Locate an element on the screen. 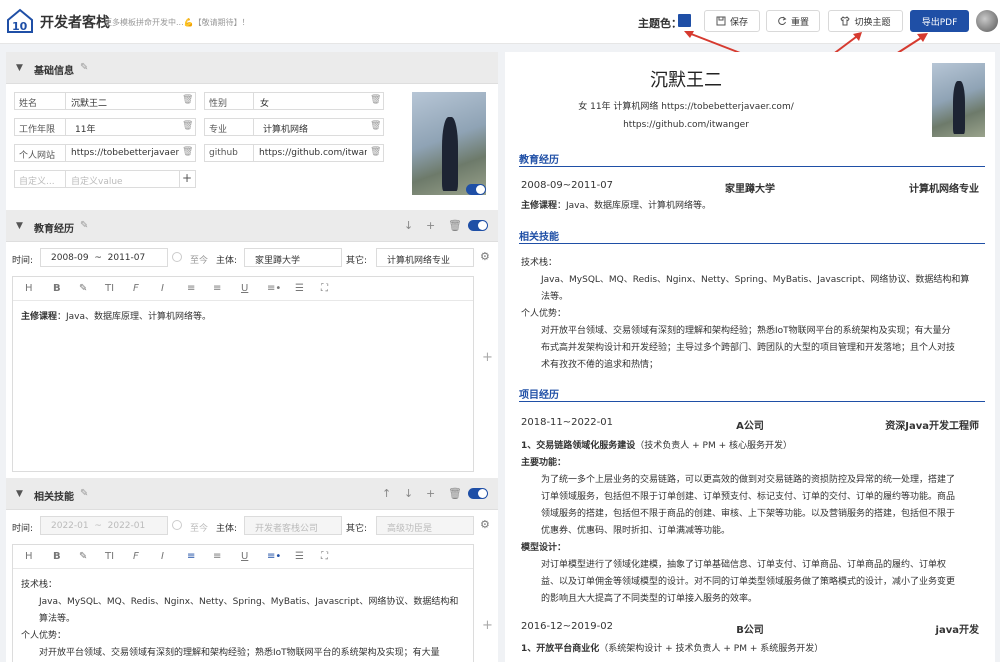 The width and height of the screenshot is (1000, 662). body-input: 开发者客栈公司 is located at coordinates (293, 525).